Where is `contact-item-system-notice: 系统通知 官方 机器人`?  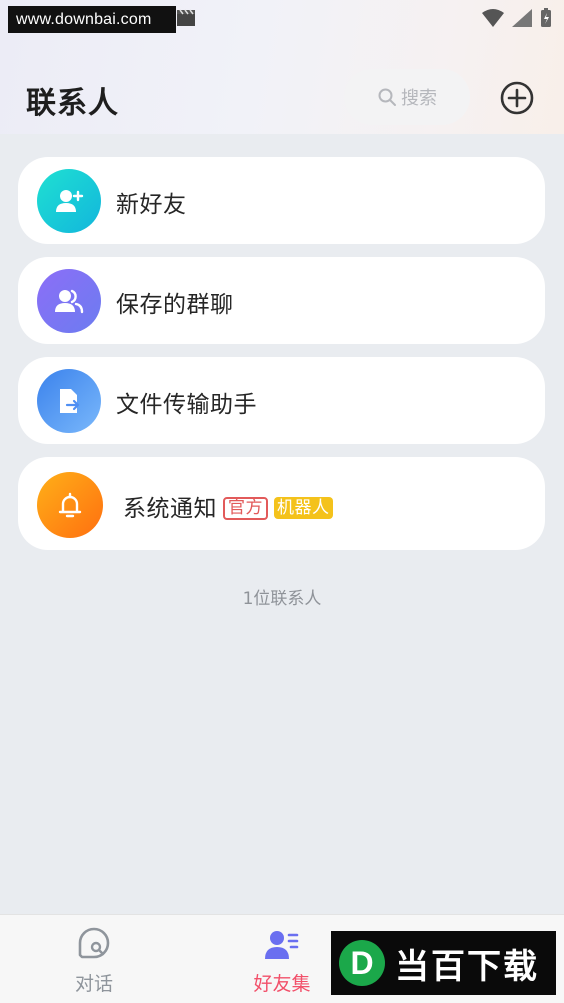
contact-item-system-notice: 系统通知 官方 机器人 is located at coordinates (281, 503).